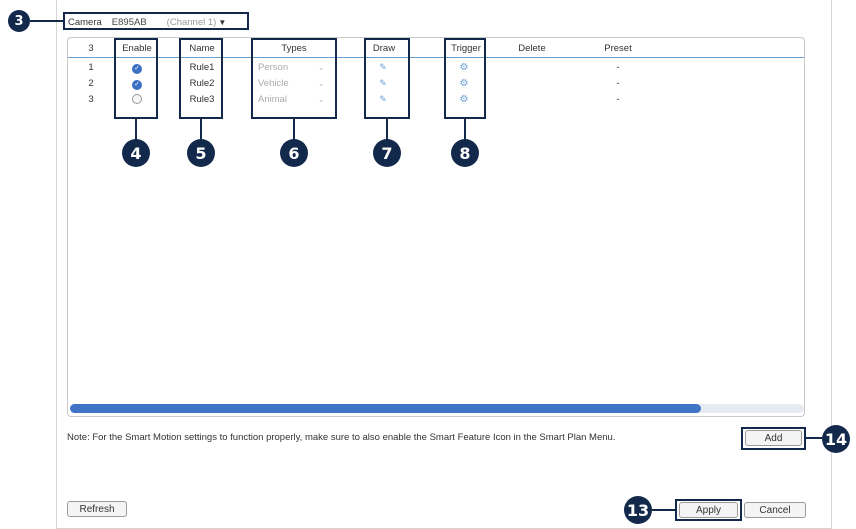 This screenshot has width=856, height=529. What do you see at coordinates (201, 130) in the screenshot?
I see `callout-5-line` at bounding box center [201, 130].